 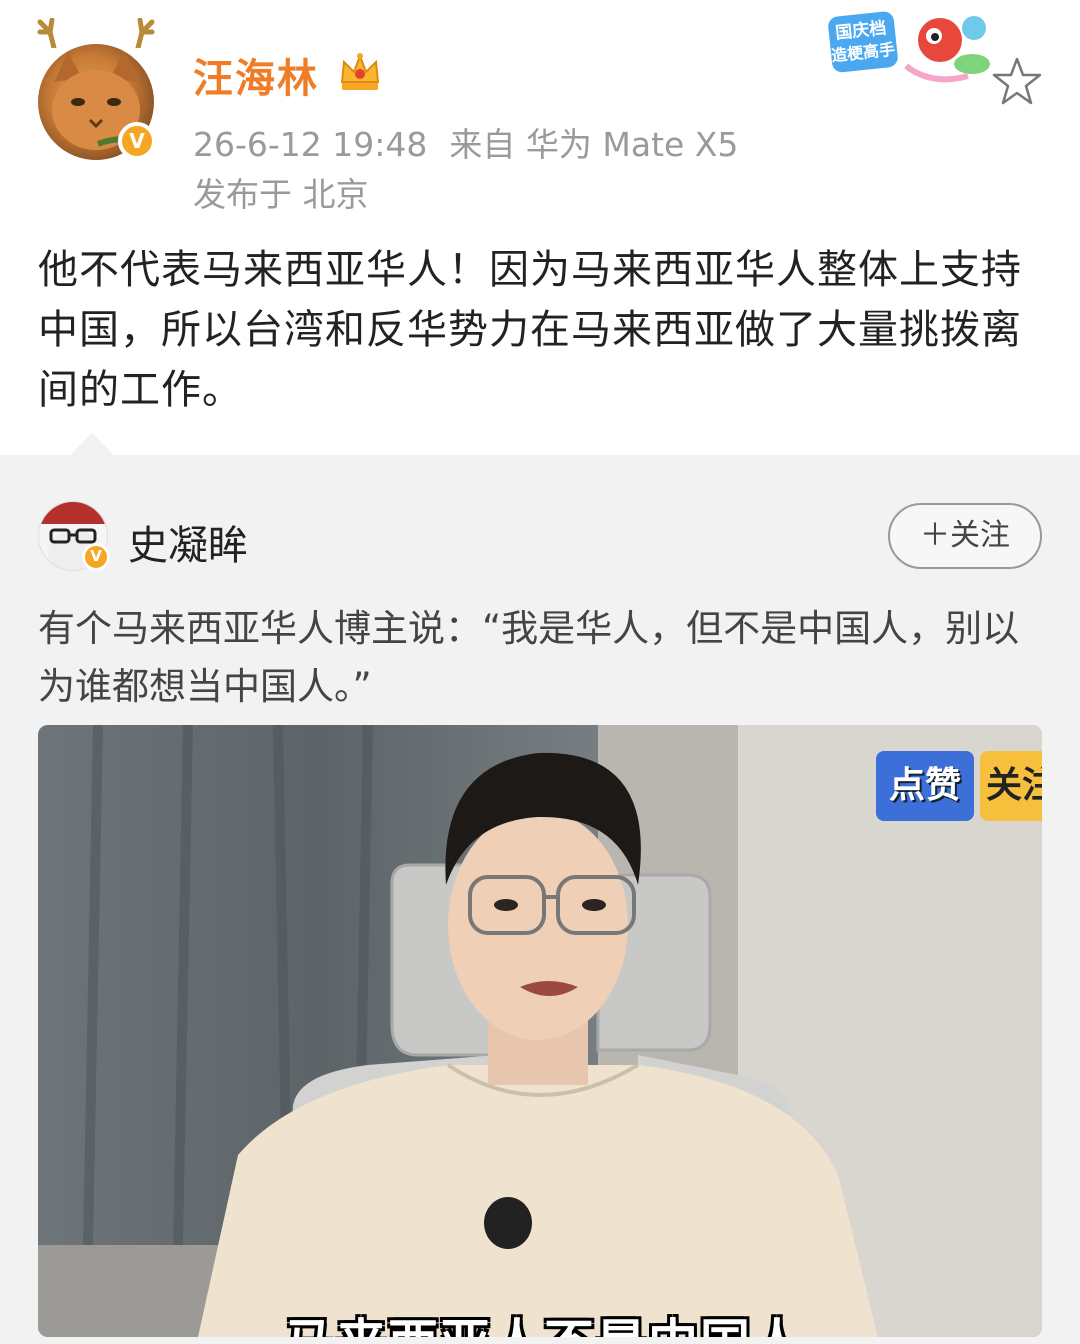 What do you see at coordinates (529, 657) in the screenshot?
I see `repost-content: 有个马来西亚华人博主说：“我是华人，但不是中国人，别以为谁都想当中国人。”` at bounding box center [529, 657].